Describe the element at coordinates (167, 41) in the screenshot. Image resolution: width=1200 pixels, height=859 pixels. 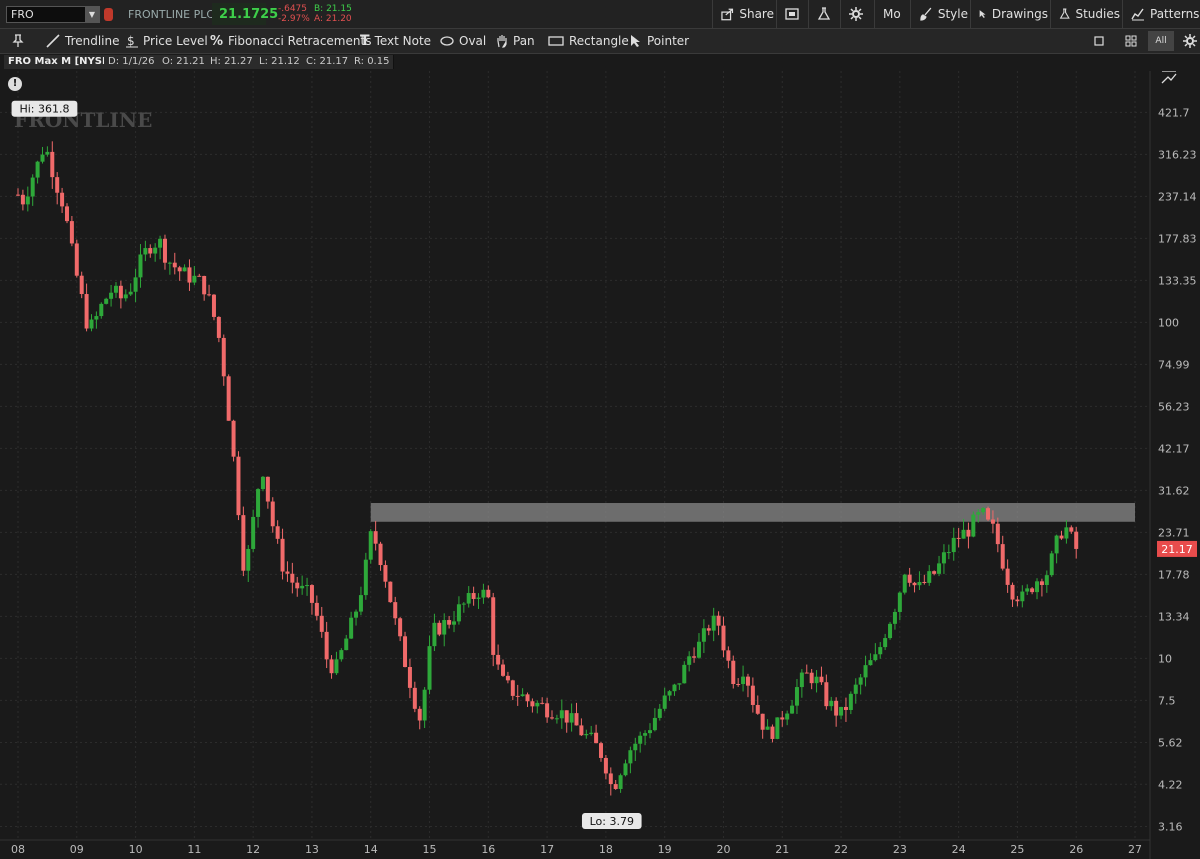
I see `price-level-tool: $ Price Level` at that location.